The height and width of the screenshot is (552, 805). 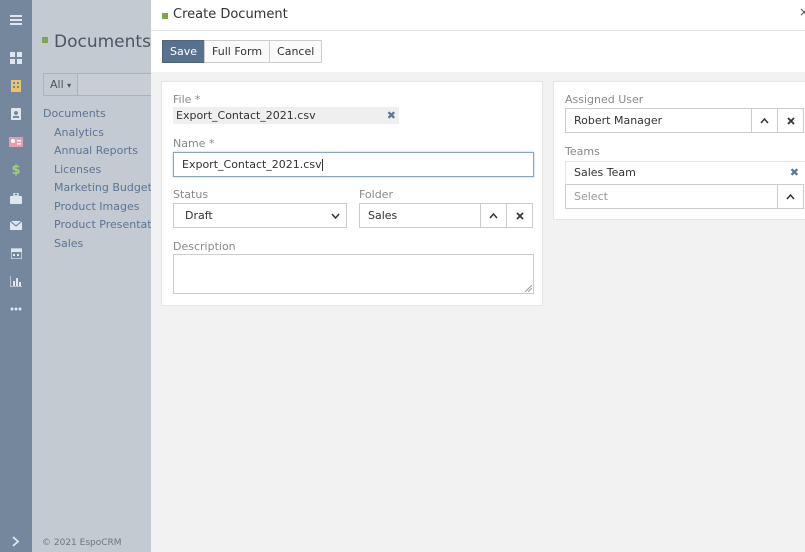 What do you see at coordinates (671, 196) in the screenshot?
I see `teams-select-input: Select` at bounding box center [671, 196].